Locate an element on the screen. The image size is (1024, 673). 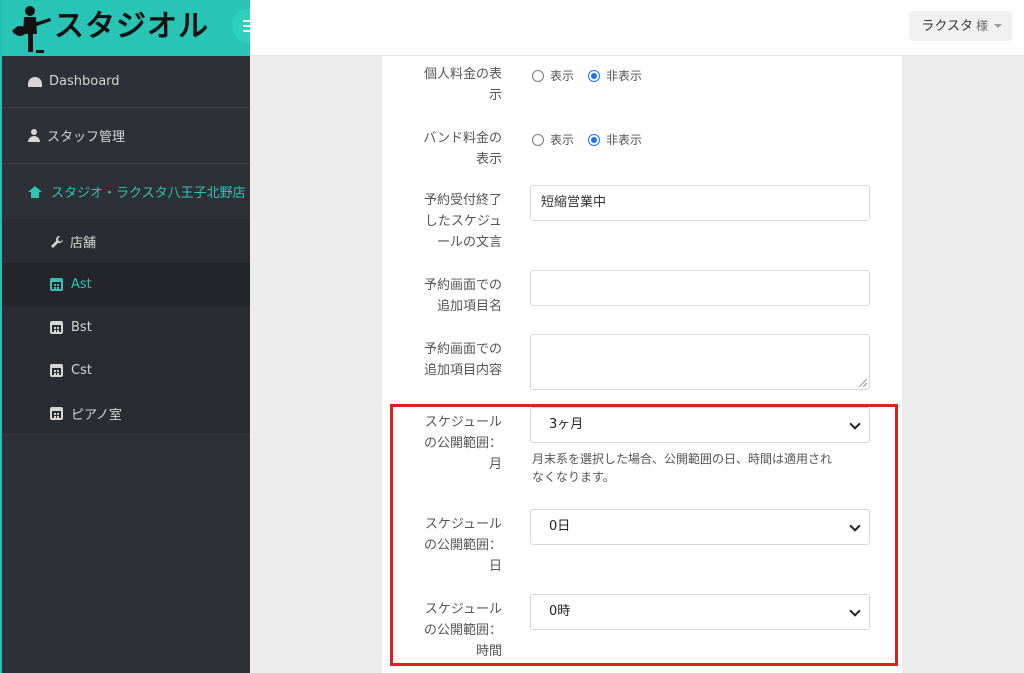
logo-text: スタジオル is located at coordinates (131, 26).